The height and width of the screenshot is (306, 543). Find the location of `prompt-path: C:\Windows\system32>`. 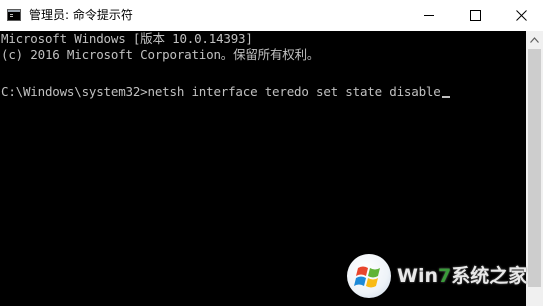

prompt-path: C:\Windows\system32> is located at coordinates (74, 91).